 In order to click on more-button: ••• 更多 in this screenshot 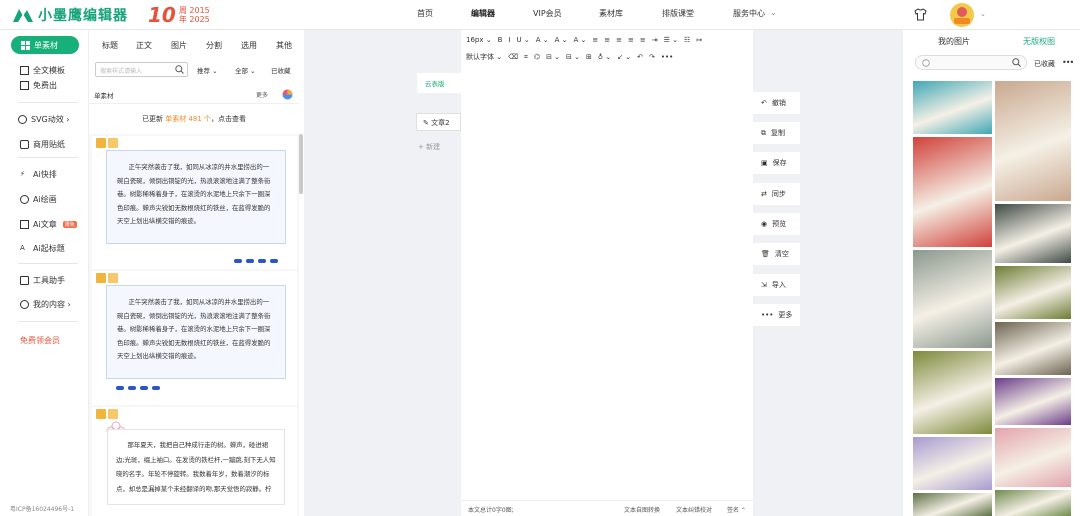, I will do `click(776, 315)`.